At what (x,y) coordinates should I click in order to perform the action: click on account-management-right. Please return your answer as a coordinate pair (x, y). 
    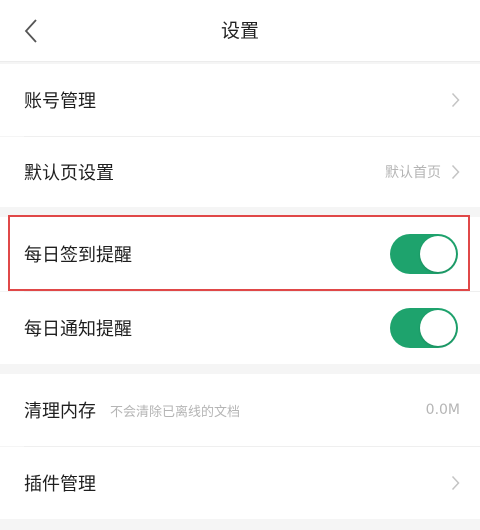
    Looking at the image, I should click on (450, 100).